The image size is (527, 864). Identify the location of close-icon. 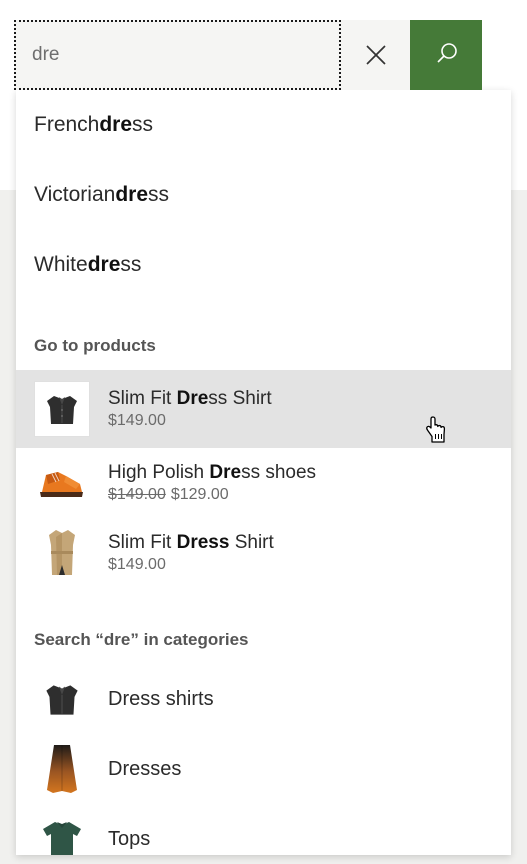
(376, 55).